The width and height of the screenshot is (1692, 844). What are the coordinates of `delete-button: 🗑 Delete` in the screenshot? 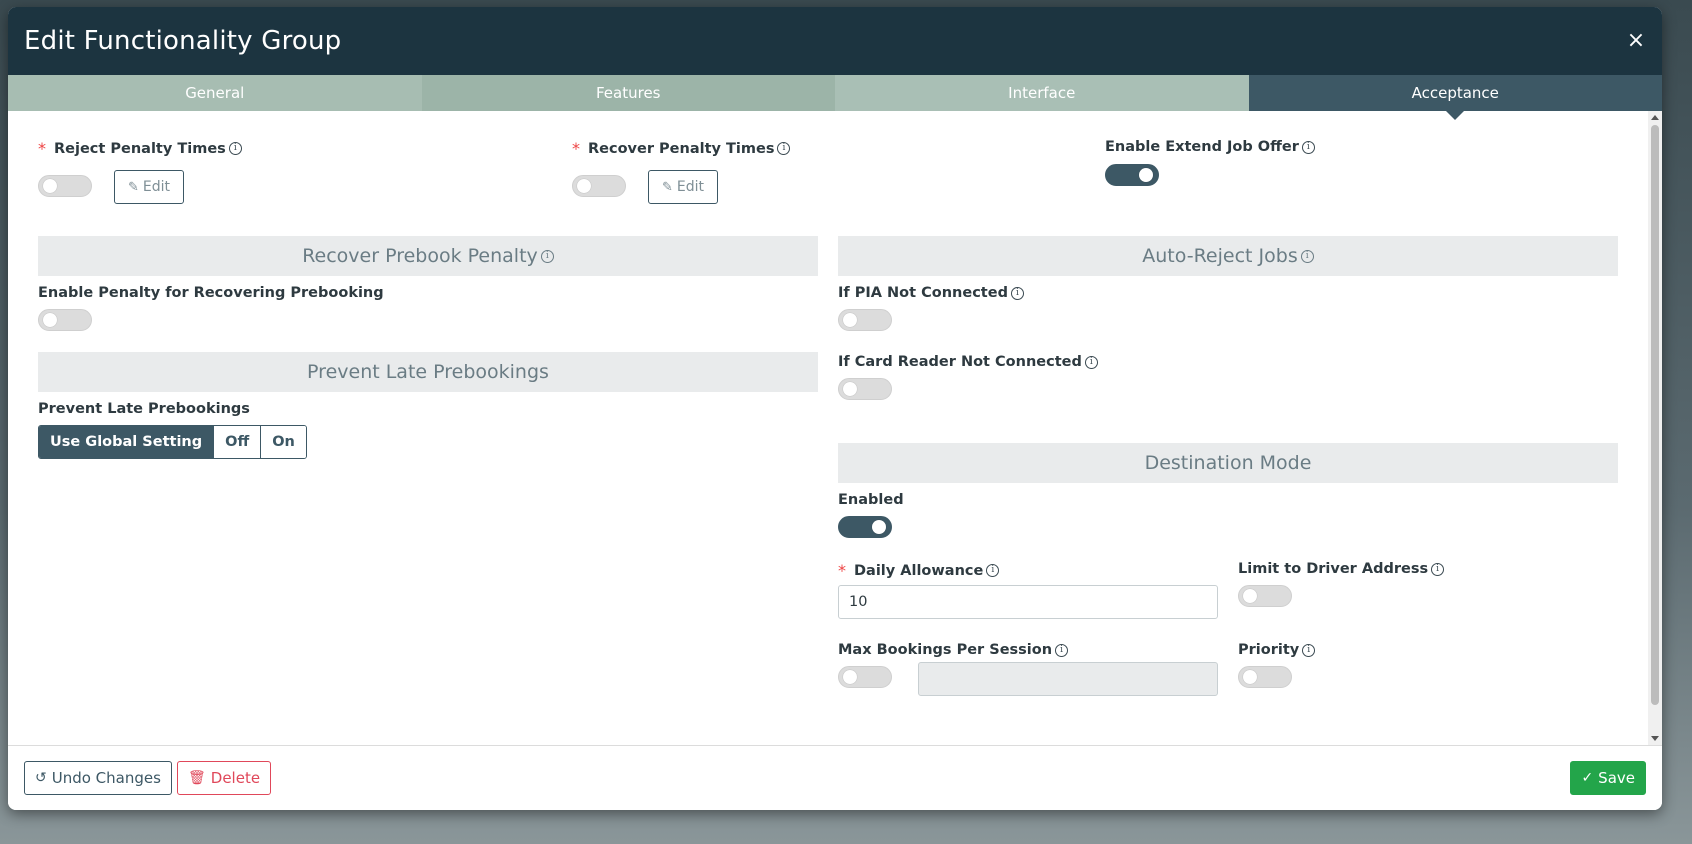 It's located at (224, 778).